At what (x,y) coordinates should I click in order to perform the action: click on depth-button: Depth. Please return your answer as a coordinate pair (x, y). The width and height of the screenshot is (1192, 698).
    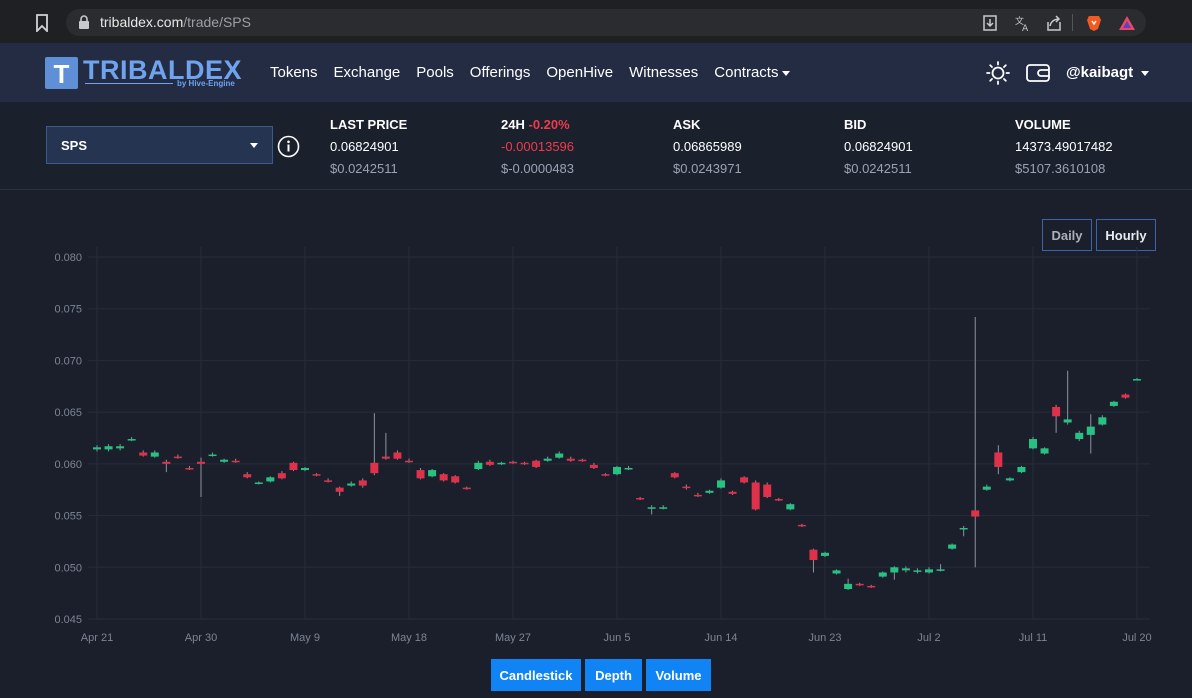
    Looking at the image, I should click on (613, 675).